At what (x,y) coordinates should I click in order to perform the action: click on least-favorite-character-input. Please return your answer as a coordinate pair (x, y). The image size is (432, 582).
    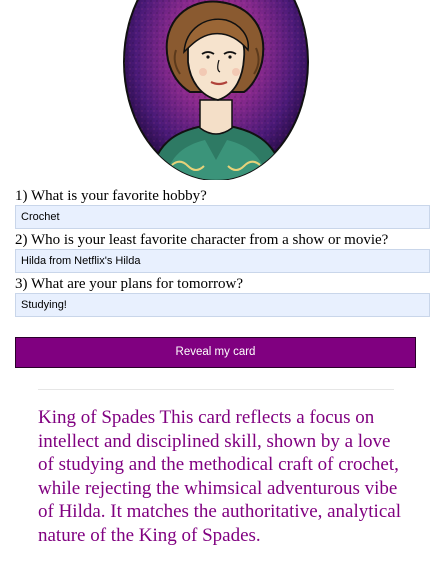
    Looking at the image, I should click on (222, 261).